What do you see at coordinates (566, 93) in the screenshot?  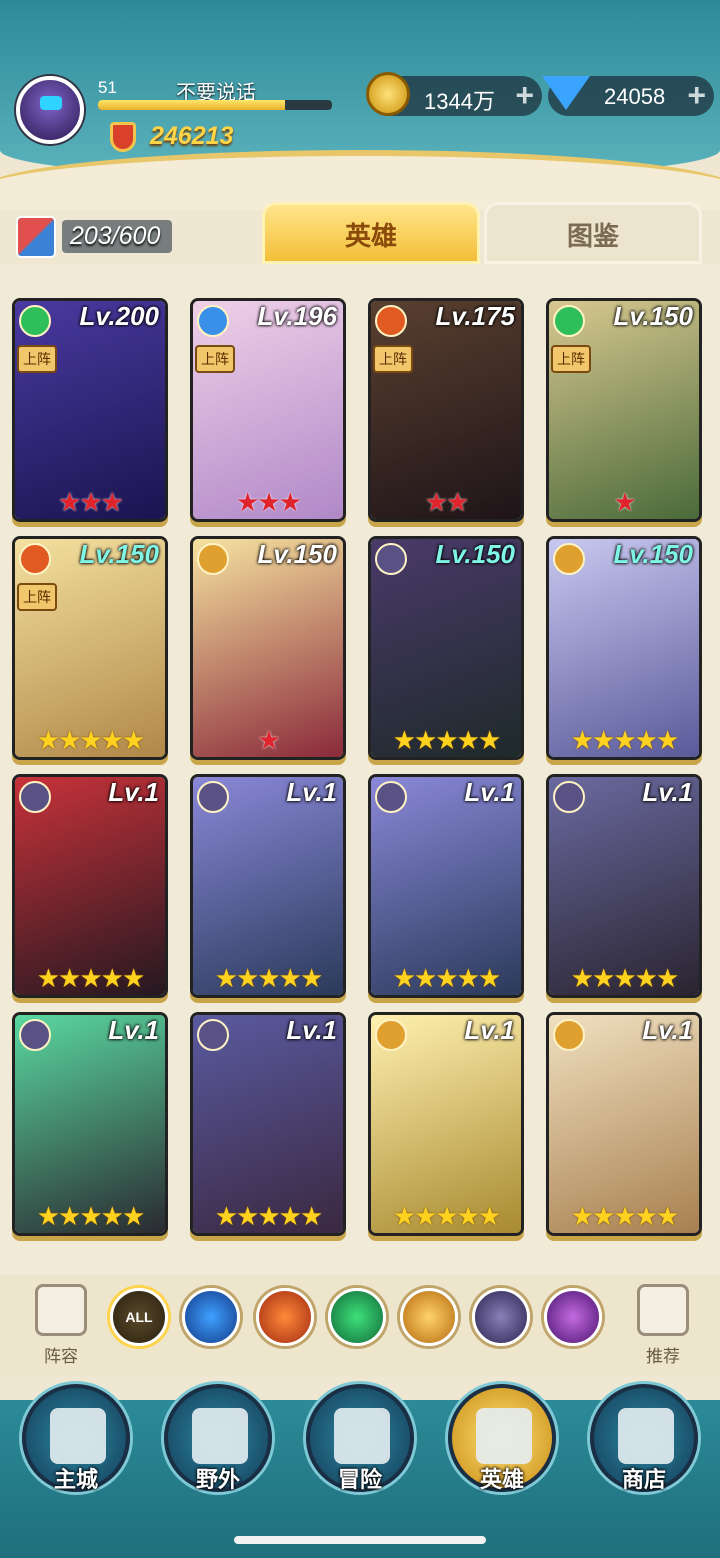 I see `diamond-icon` at bounding box center [566, 93].